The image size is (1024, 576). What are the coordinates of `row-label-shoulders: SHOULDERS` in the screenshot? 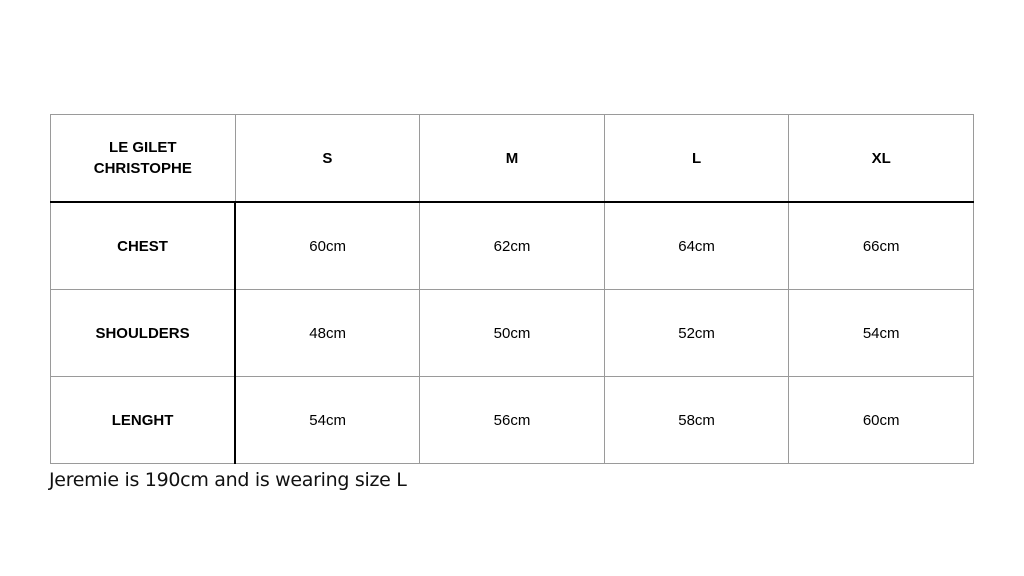 It's located at (143, 333).